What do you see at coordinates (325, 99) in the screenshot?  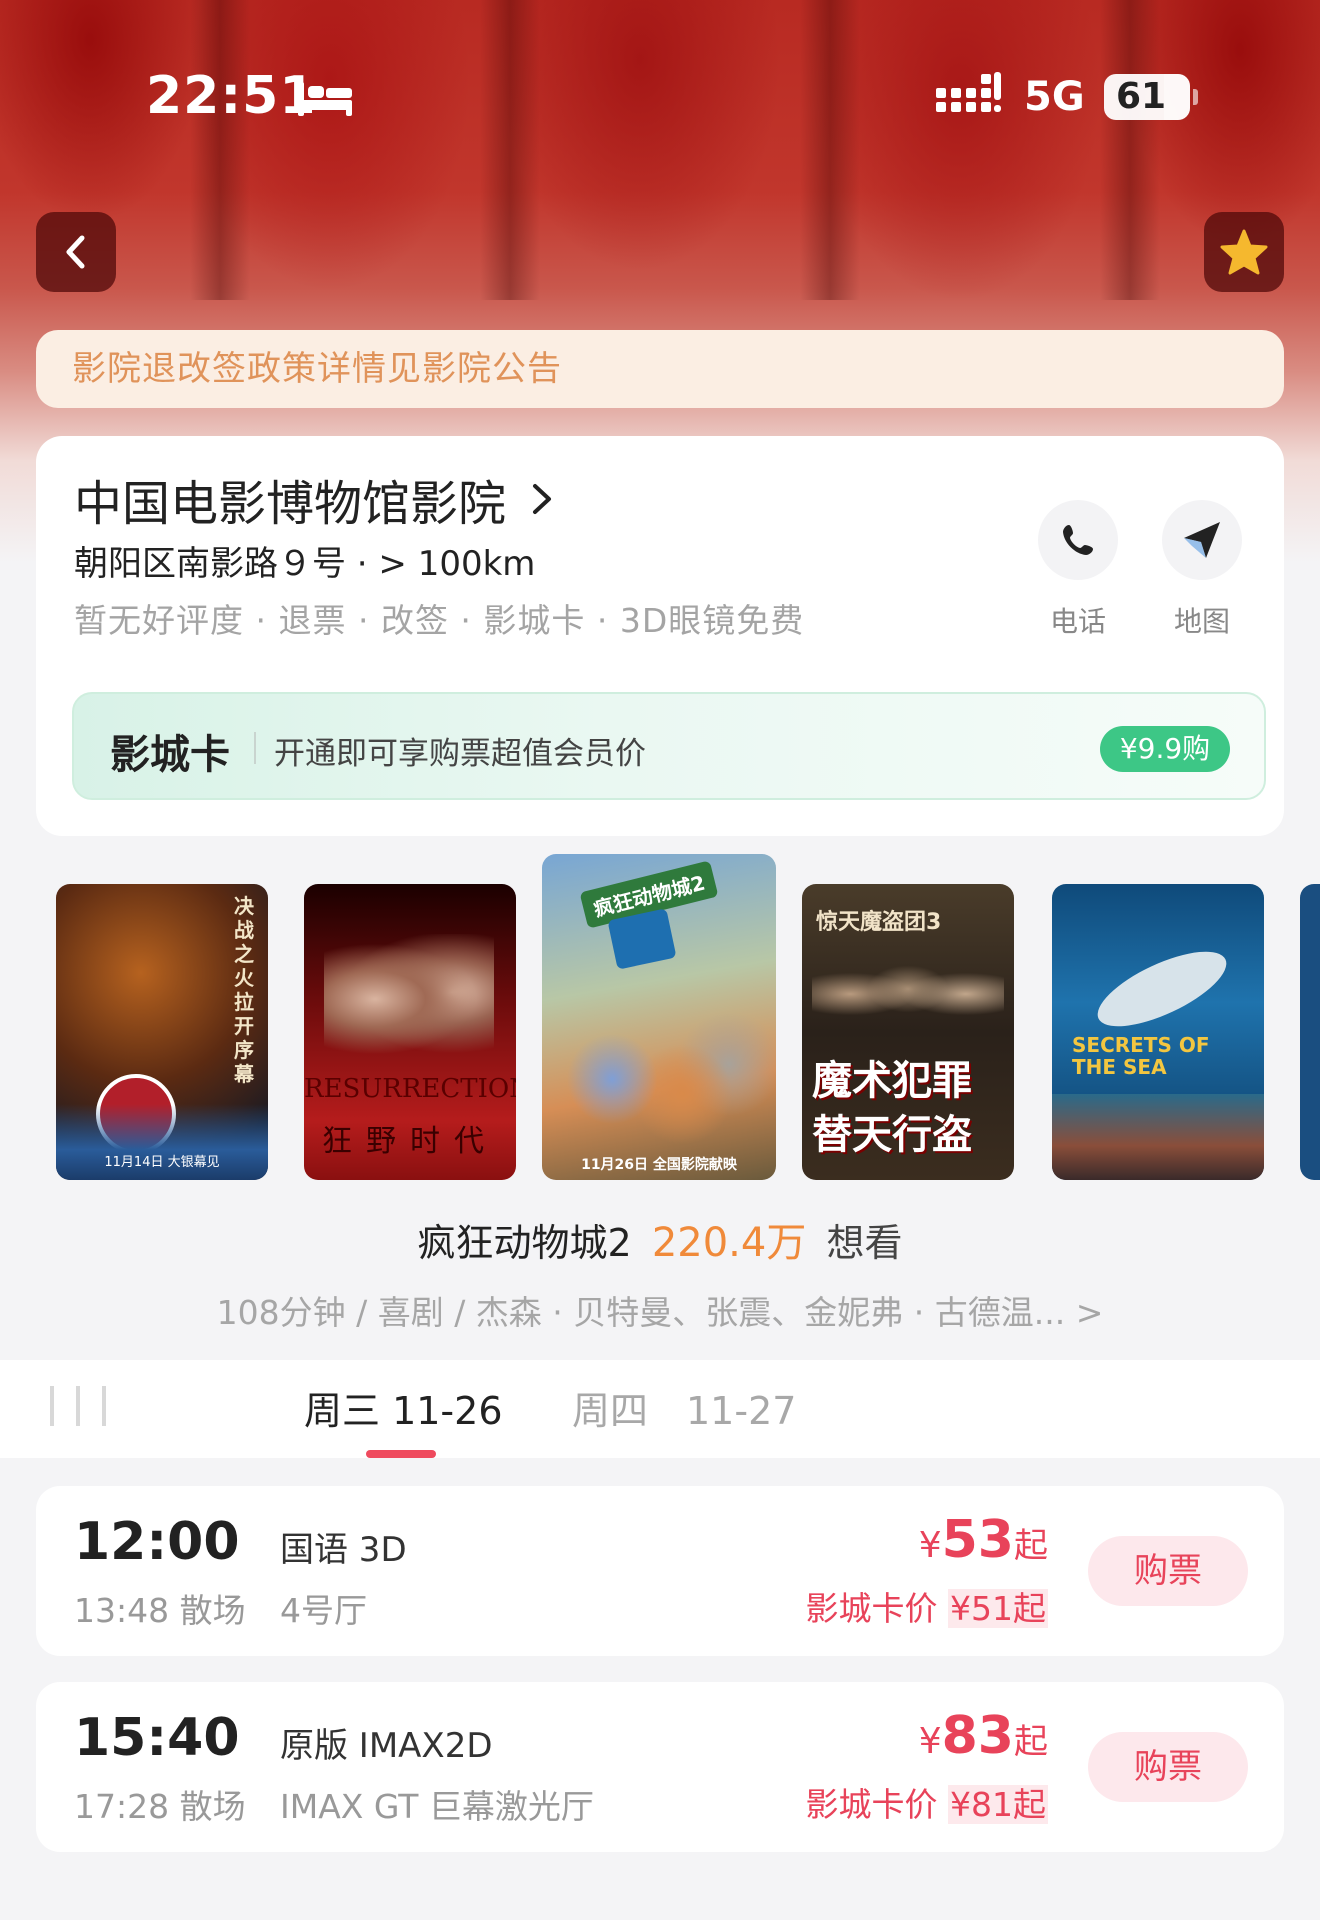 I see `bed-icon` at bounding box center [325, 99].